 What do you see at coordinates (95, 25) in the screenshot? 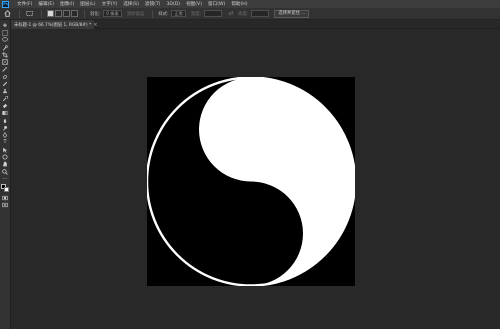
I see `close-icon: ×` at bounding box center [95, 25].